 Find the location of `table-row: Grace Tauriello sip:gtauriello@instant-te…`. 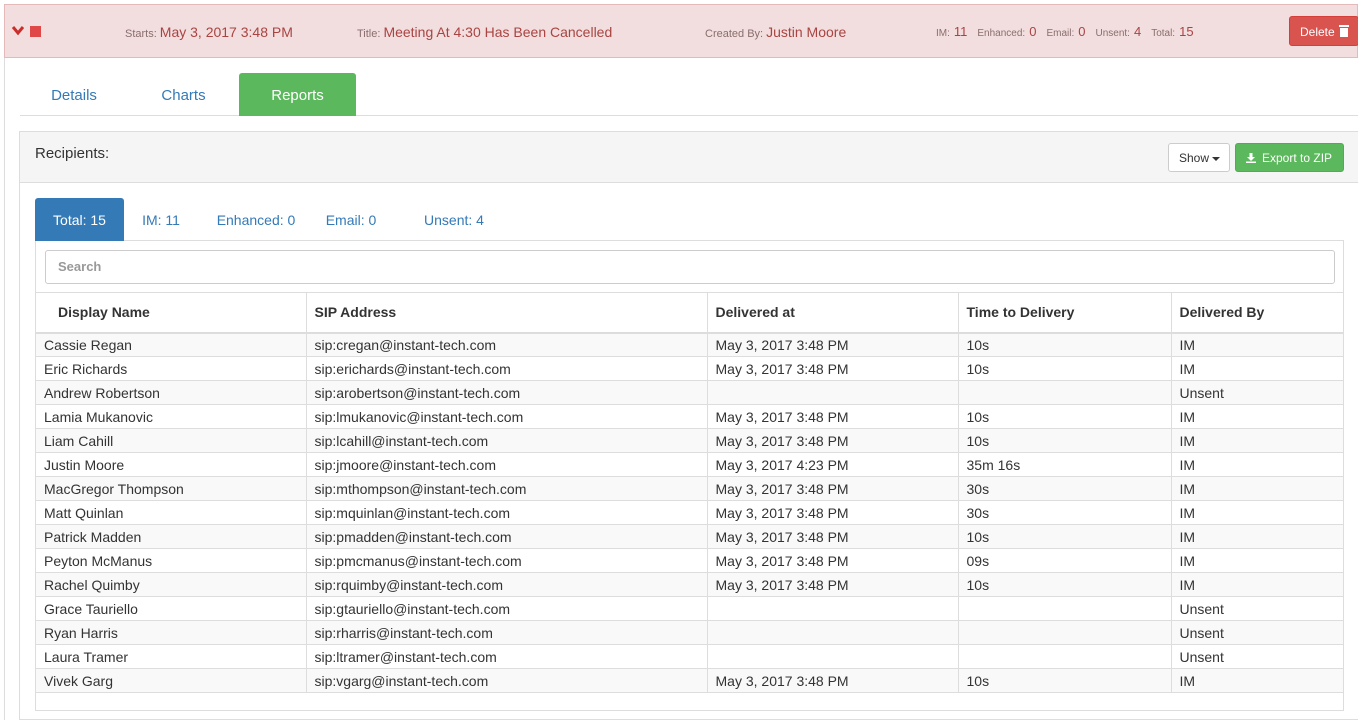

table-row: Grace Tauriello sip:gtauriello@instant-te… is located at coordinates (689, 608).